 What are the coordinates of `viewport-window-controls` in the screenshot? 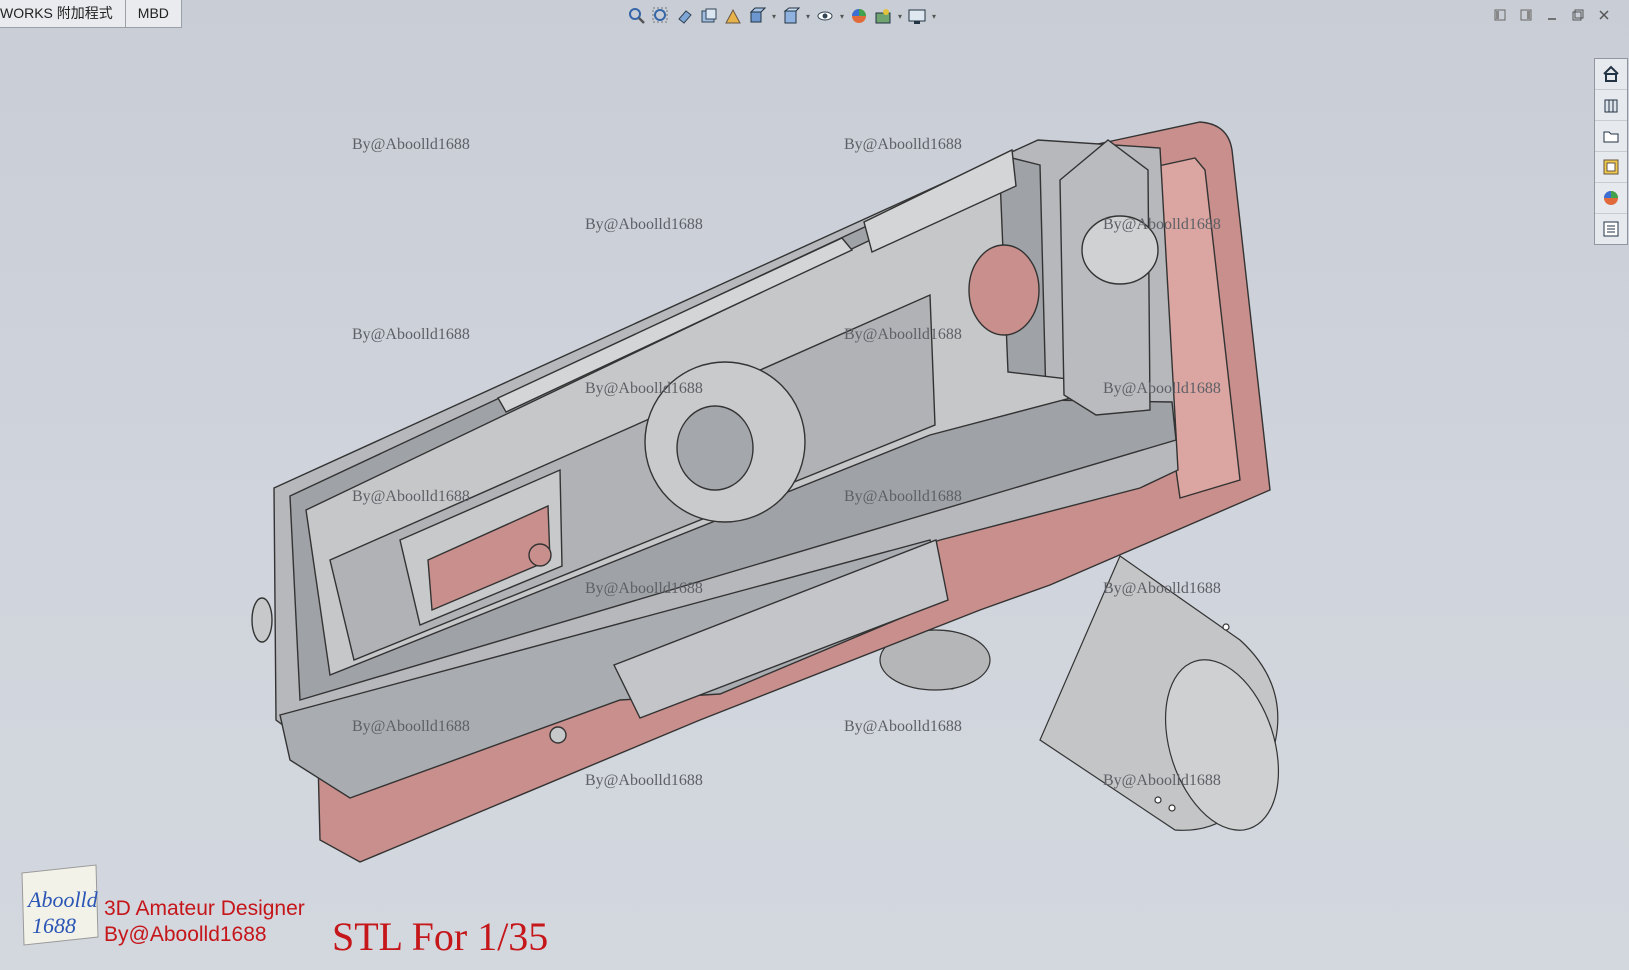 It's located at (1552, 15).